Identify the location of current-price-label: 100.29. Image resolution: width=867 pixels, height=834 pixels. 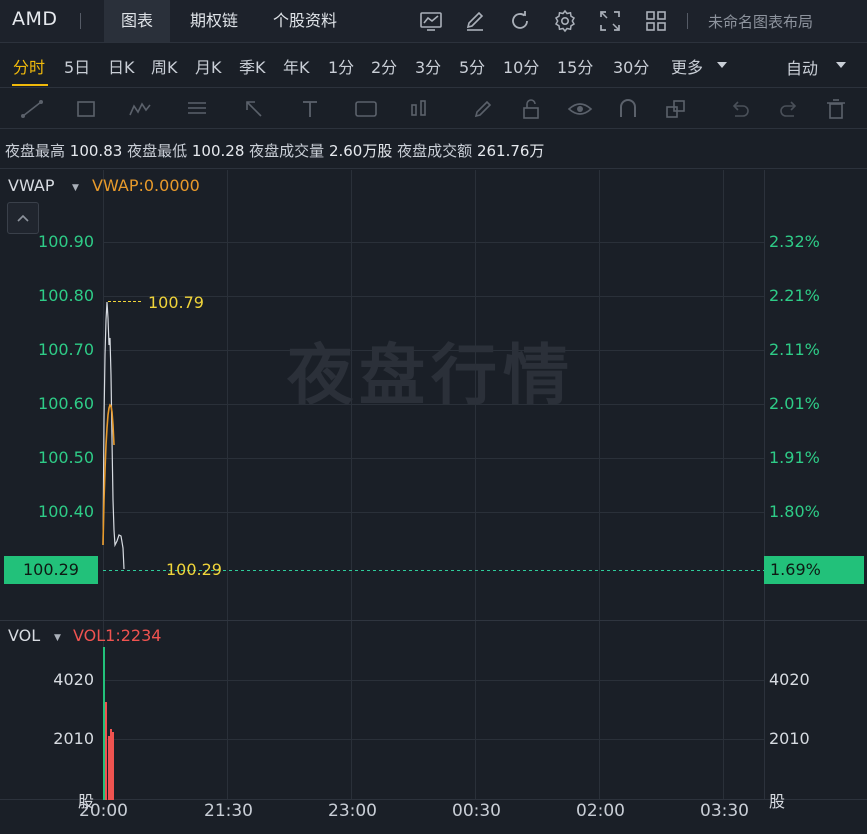
(194, 569).